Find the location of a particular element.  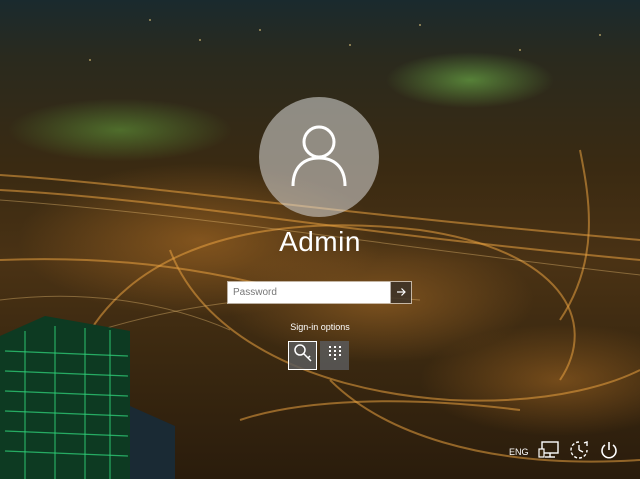

power-button is located at coordinates (609, 452).